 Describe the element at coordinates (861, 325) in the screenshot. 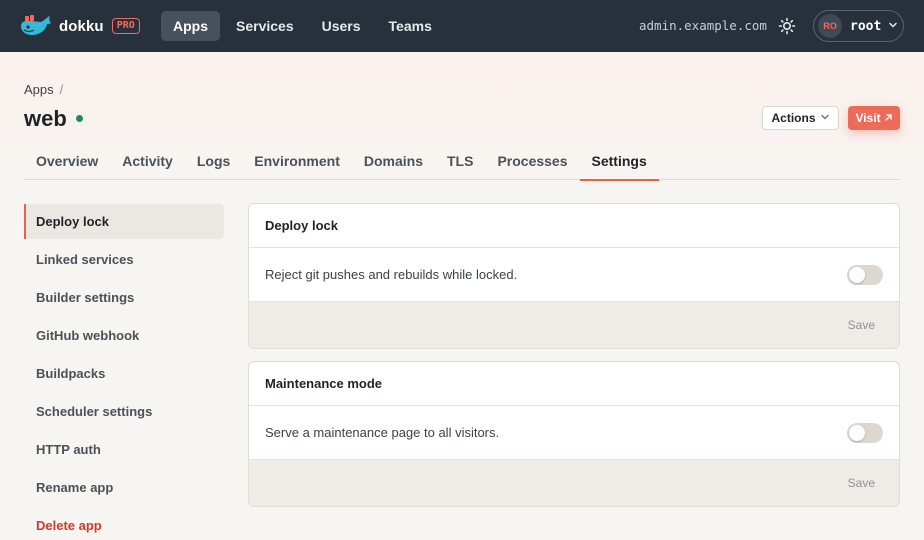

I see `deploy-lock-save-button: Save` at that location.